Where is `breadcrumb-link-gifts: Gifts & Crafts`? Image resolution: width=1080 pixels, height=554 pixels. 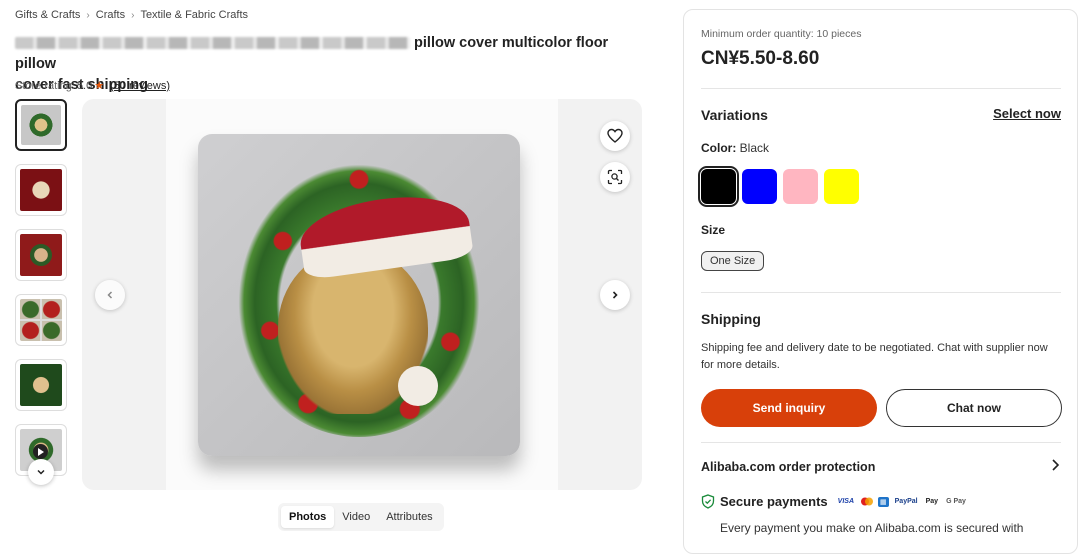
breadcrumb-link-gifts: Gifts & Crafts is located at coordinates (47, 15).